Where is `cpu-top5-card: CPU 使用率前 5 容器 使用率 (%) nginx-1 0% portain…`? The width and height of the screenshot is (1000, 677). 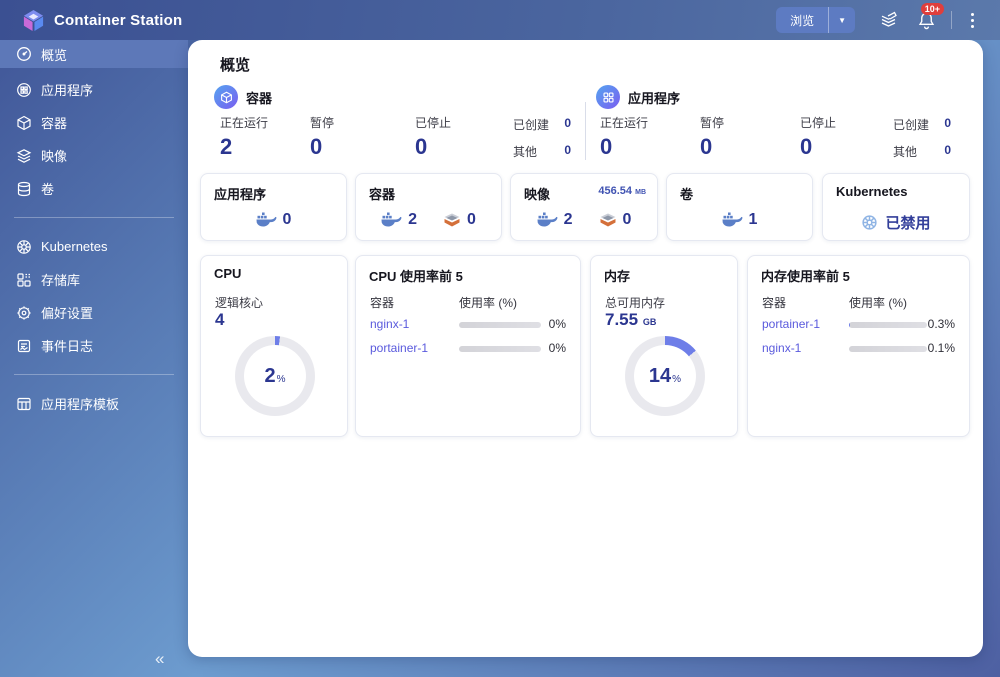
cpu-top5-card: CPU 使用率前 5 容器 使用率 (%) nginx-1 0% portain… is located at coordinates (468, 346).